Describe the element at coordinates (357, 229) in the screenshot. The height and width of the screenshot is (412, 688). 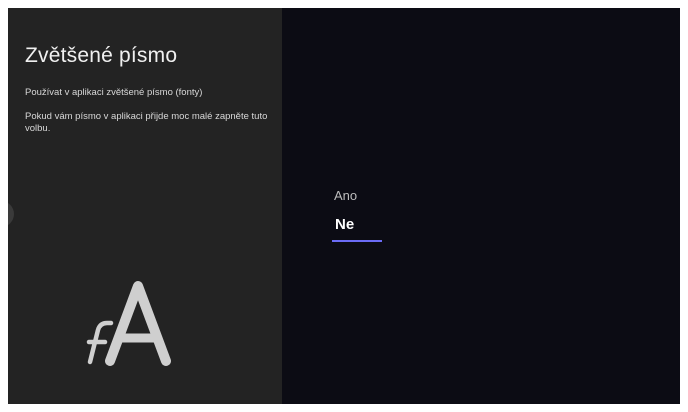
I see `option-ne: Ne` at that location.